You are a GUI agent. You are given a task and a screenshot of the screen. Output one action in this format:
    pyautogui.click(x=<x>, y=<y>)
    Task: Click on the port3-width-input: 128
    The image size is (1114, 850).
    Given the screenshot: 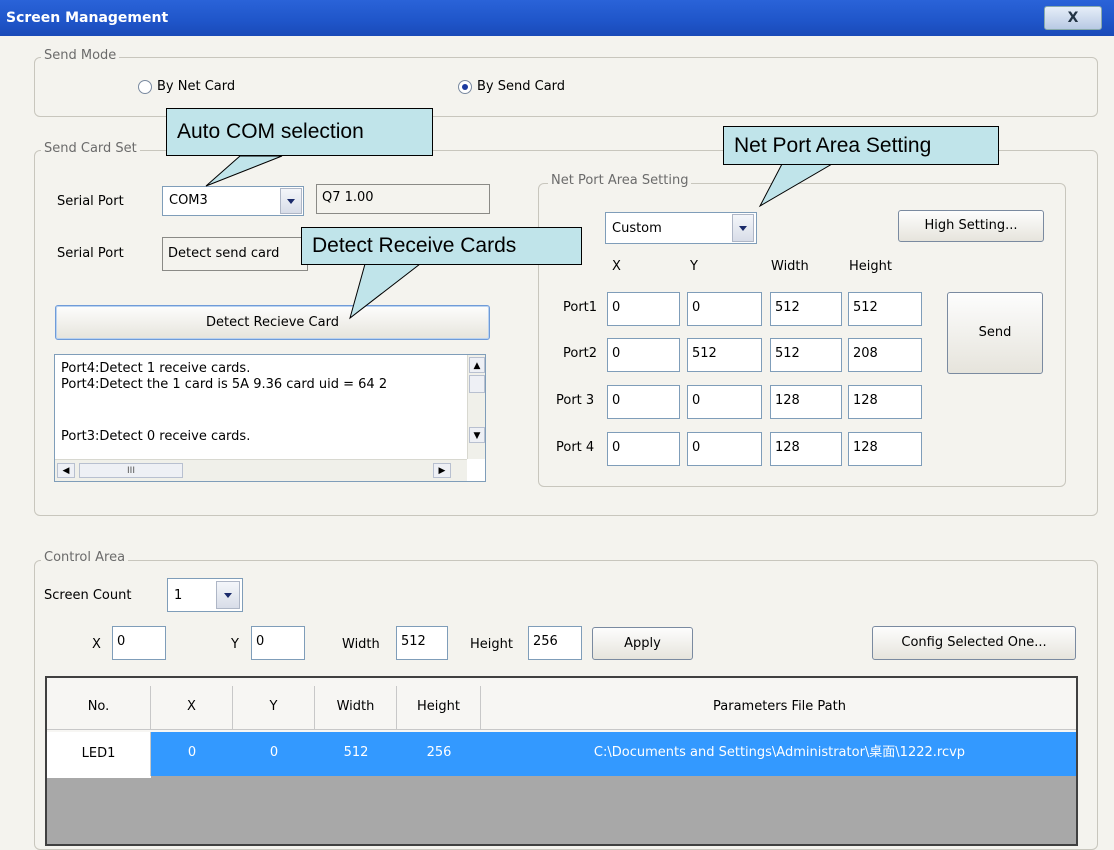 What is the action you would take?
    pyautogui.click(x=806, y=402)
    